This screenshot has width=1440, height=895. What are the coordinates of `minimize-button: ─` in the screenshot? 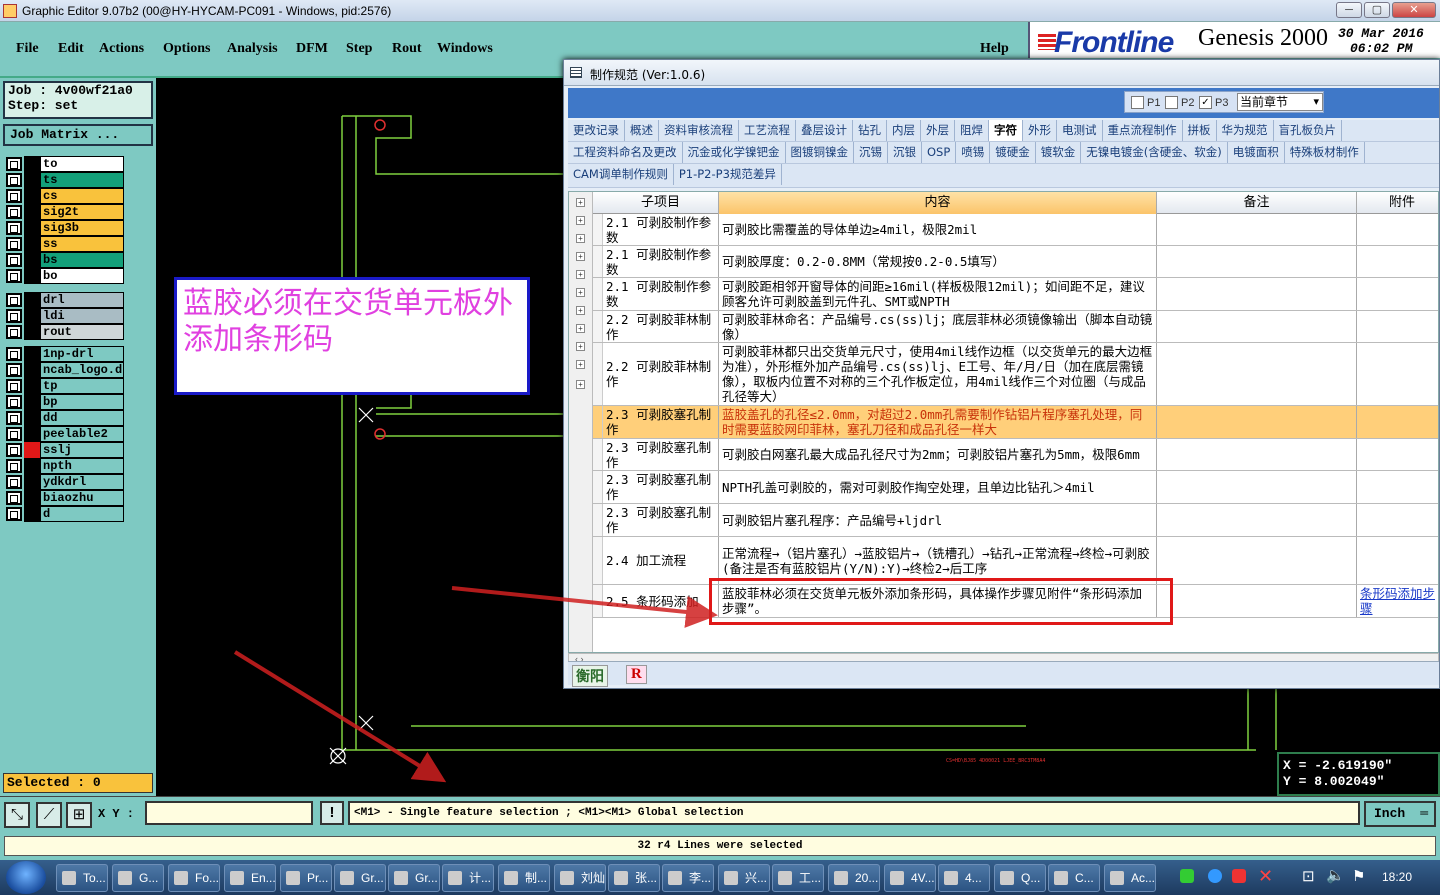 It's located at (1349, 10).